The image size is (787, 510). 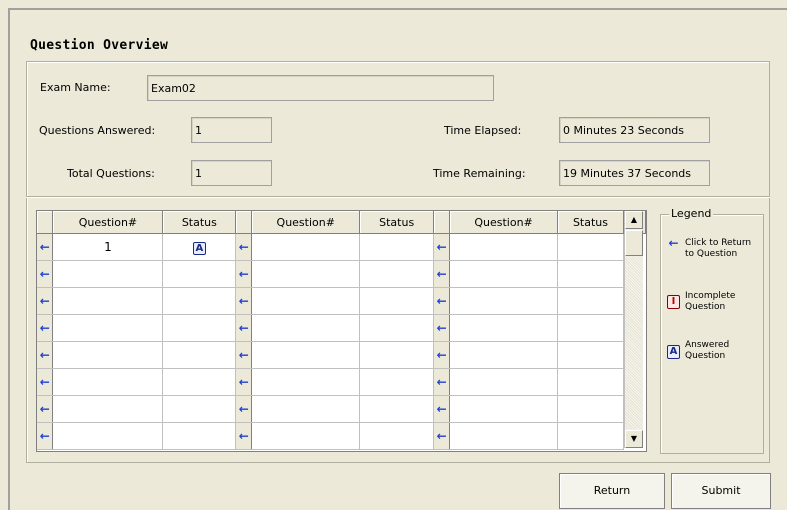 What do you see at coordinates (721, 491) in the screenshot?
I see `submit-button: Submit` at bounding box center [721, 491].